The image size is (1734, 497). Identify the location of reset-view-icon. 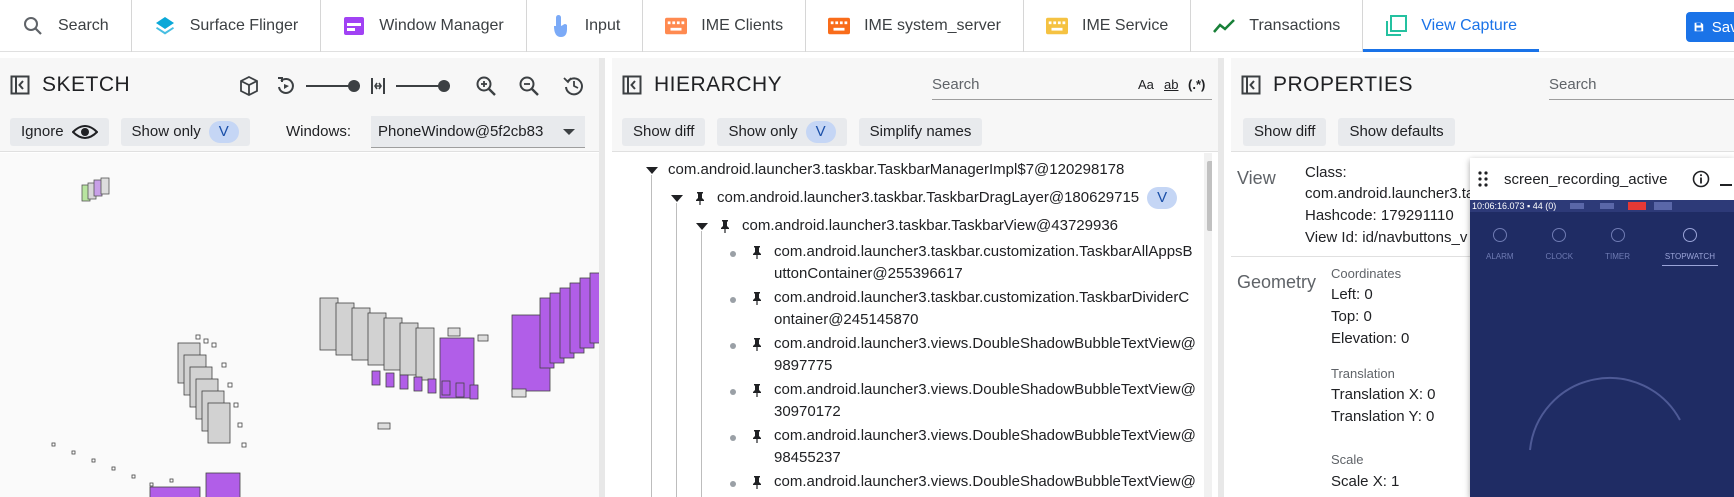
(574, 86).